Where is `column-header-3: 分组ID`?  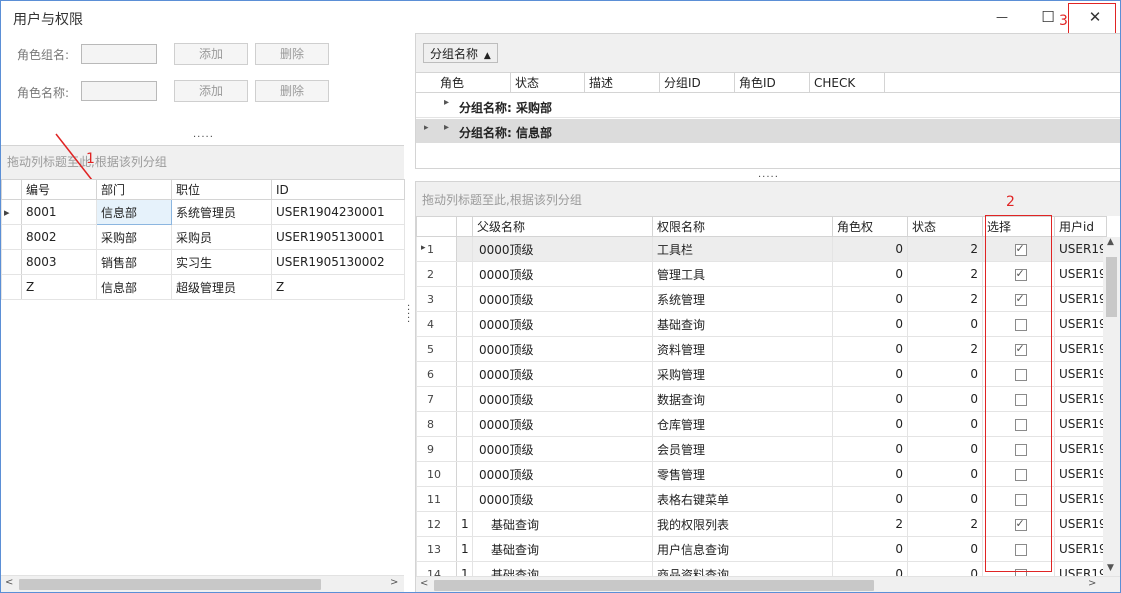
column-header-3: 分组ID is located at coordinates (697, 83).